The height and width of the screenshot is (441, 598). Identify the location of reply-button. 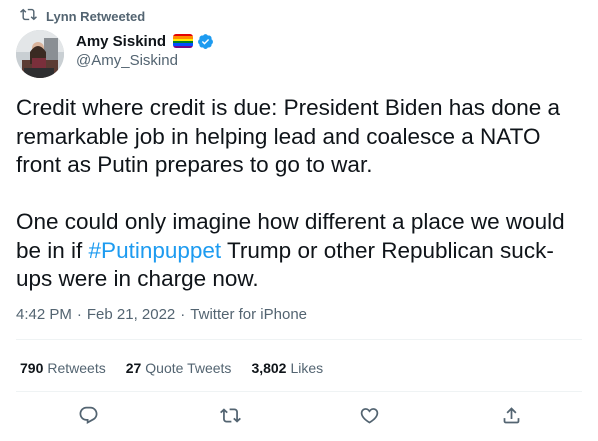
(88, 415).